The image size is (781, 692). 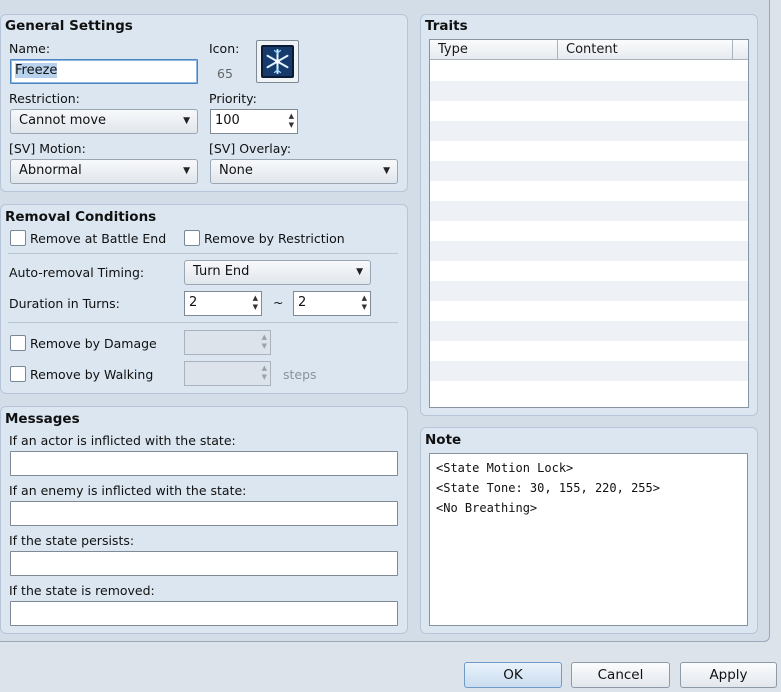 I want to click on priority-value: 100, so click(x=227, y=120).